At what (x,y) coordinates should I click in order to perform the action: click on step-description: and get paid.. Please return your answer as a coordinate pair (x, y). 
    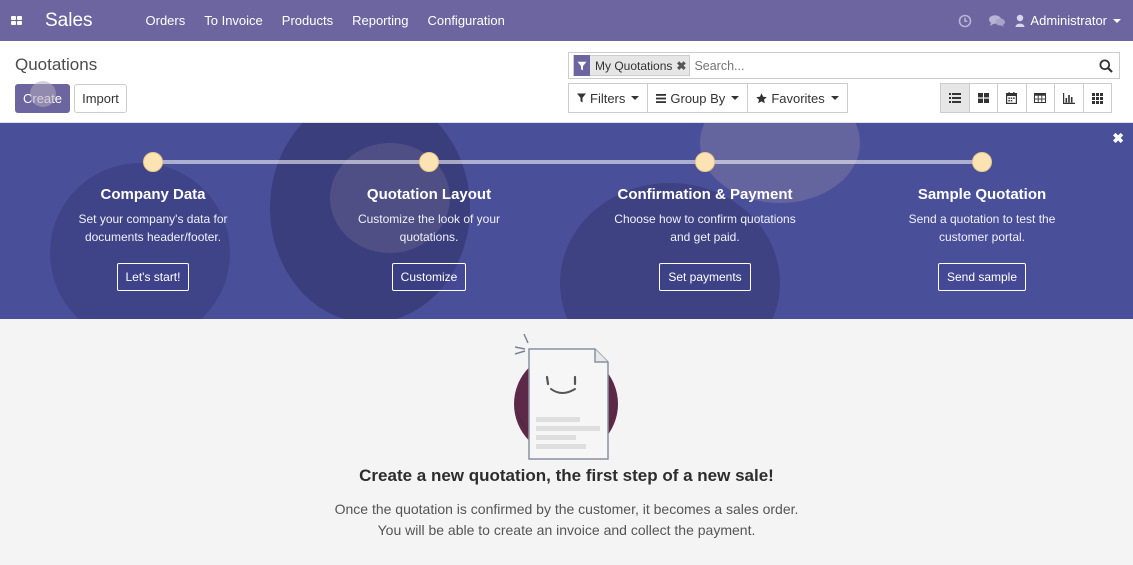
    Looking at the image, I should click on (705, 237).